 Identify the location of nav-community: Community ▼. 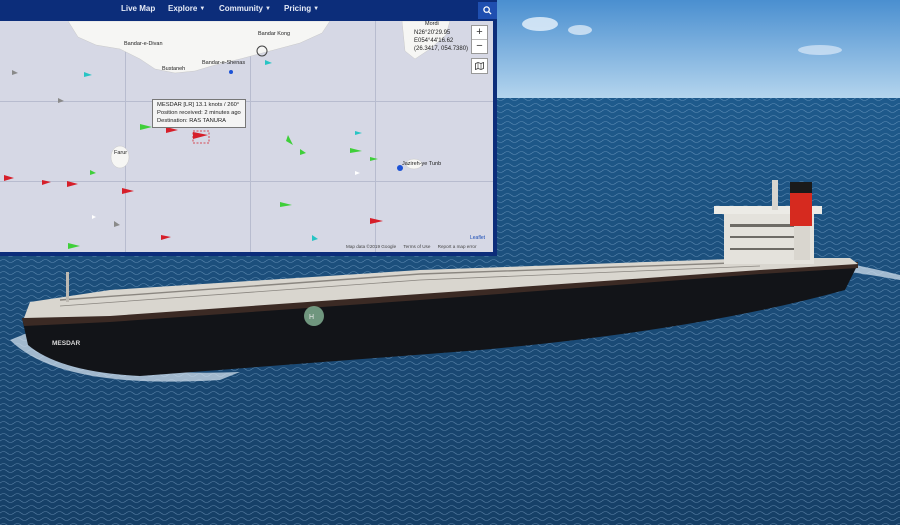
(245, 8).